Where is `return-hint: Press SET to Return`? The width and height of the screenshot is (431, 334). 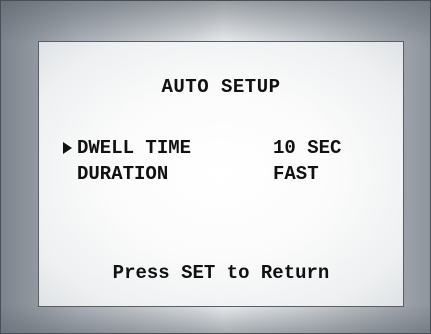
return-hint: Press SET to Return is located at coordinates (221, 273).